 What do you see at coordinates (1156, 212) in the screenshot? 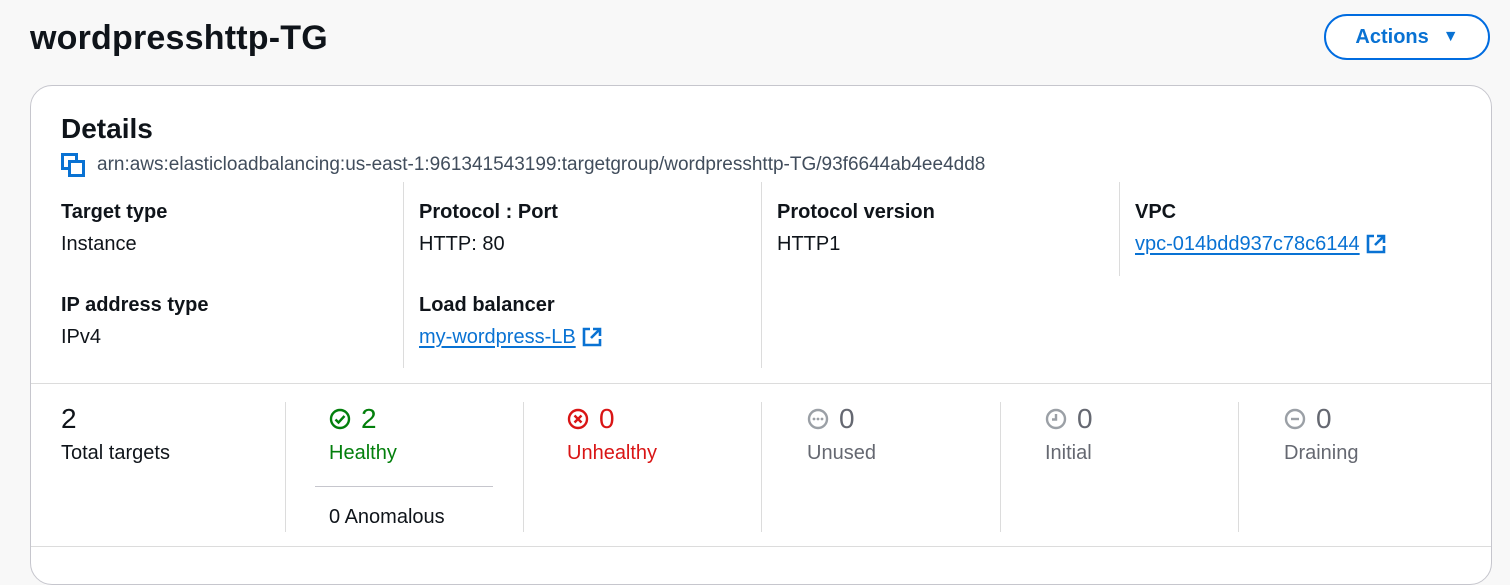
I see `vpc-label: VPC` at bounding box center [1156, 212].